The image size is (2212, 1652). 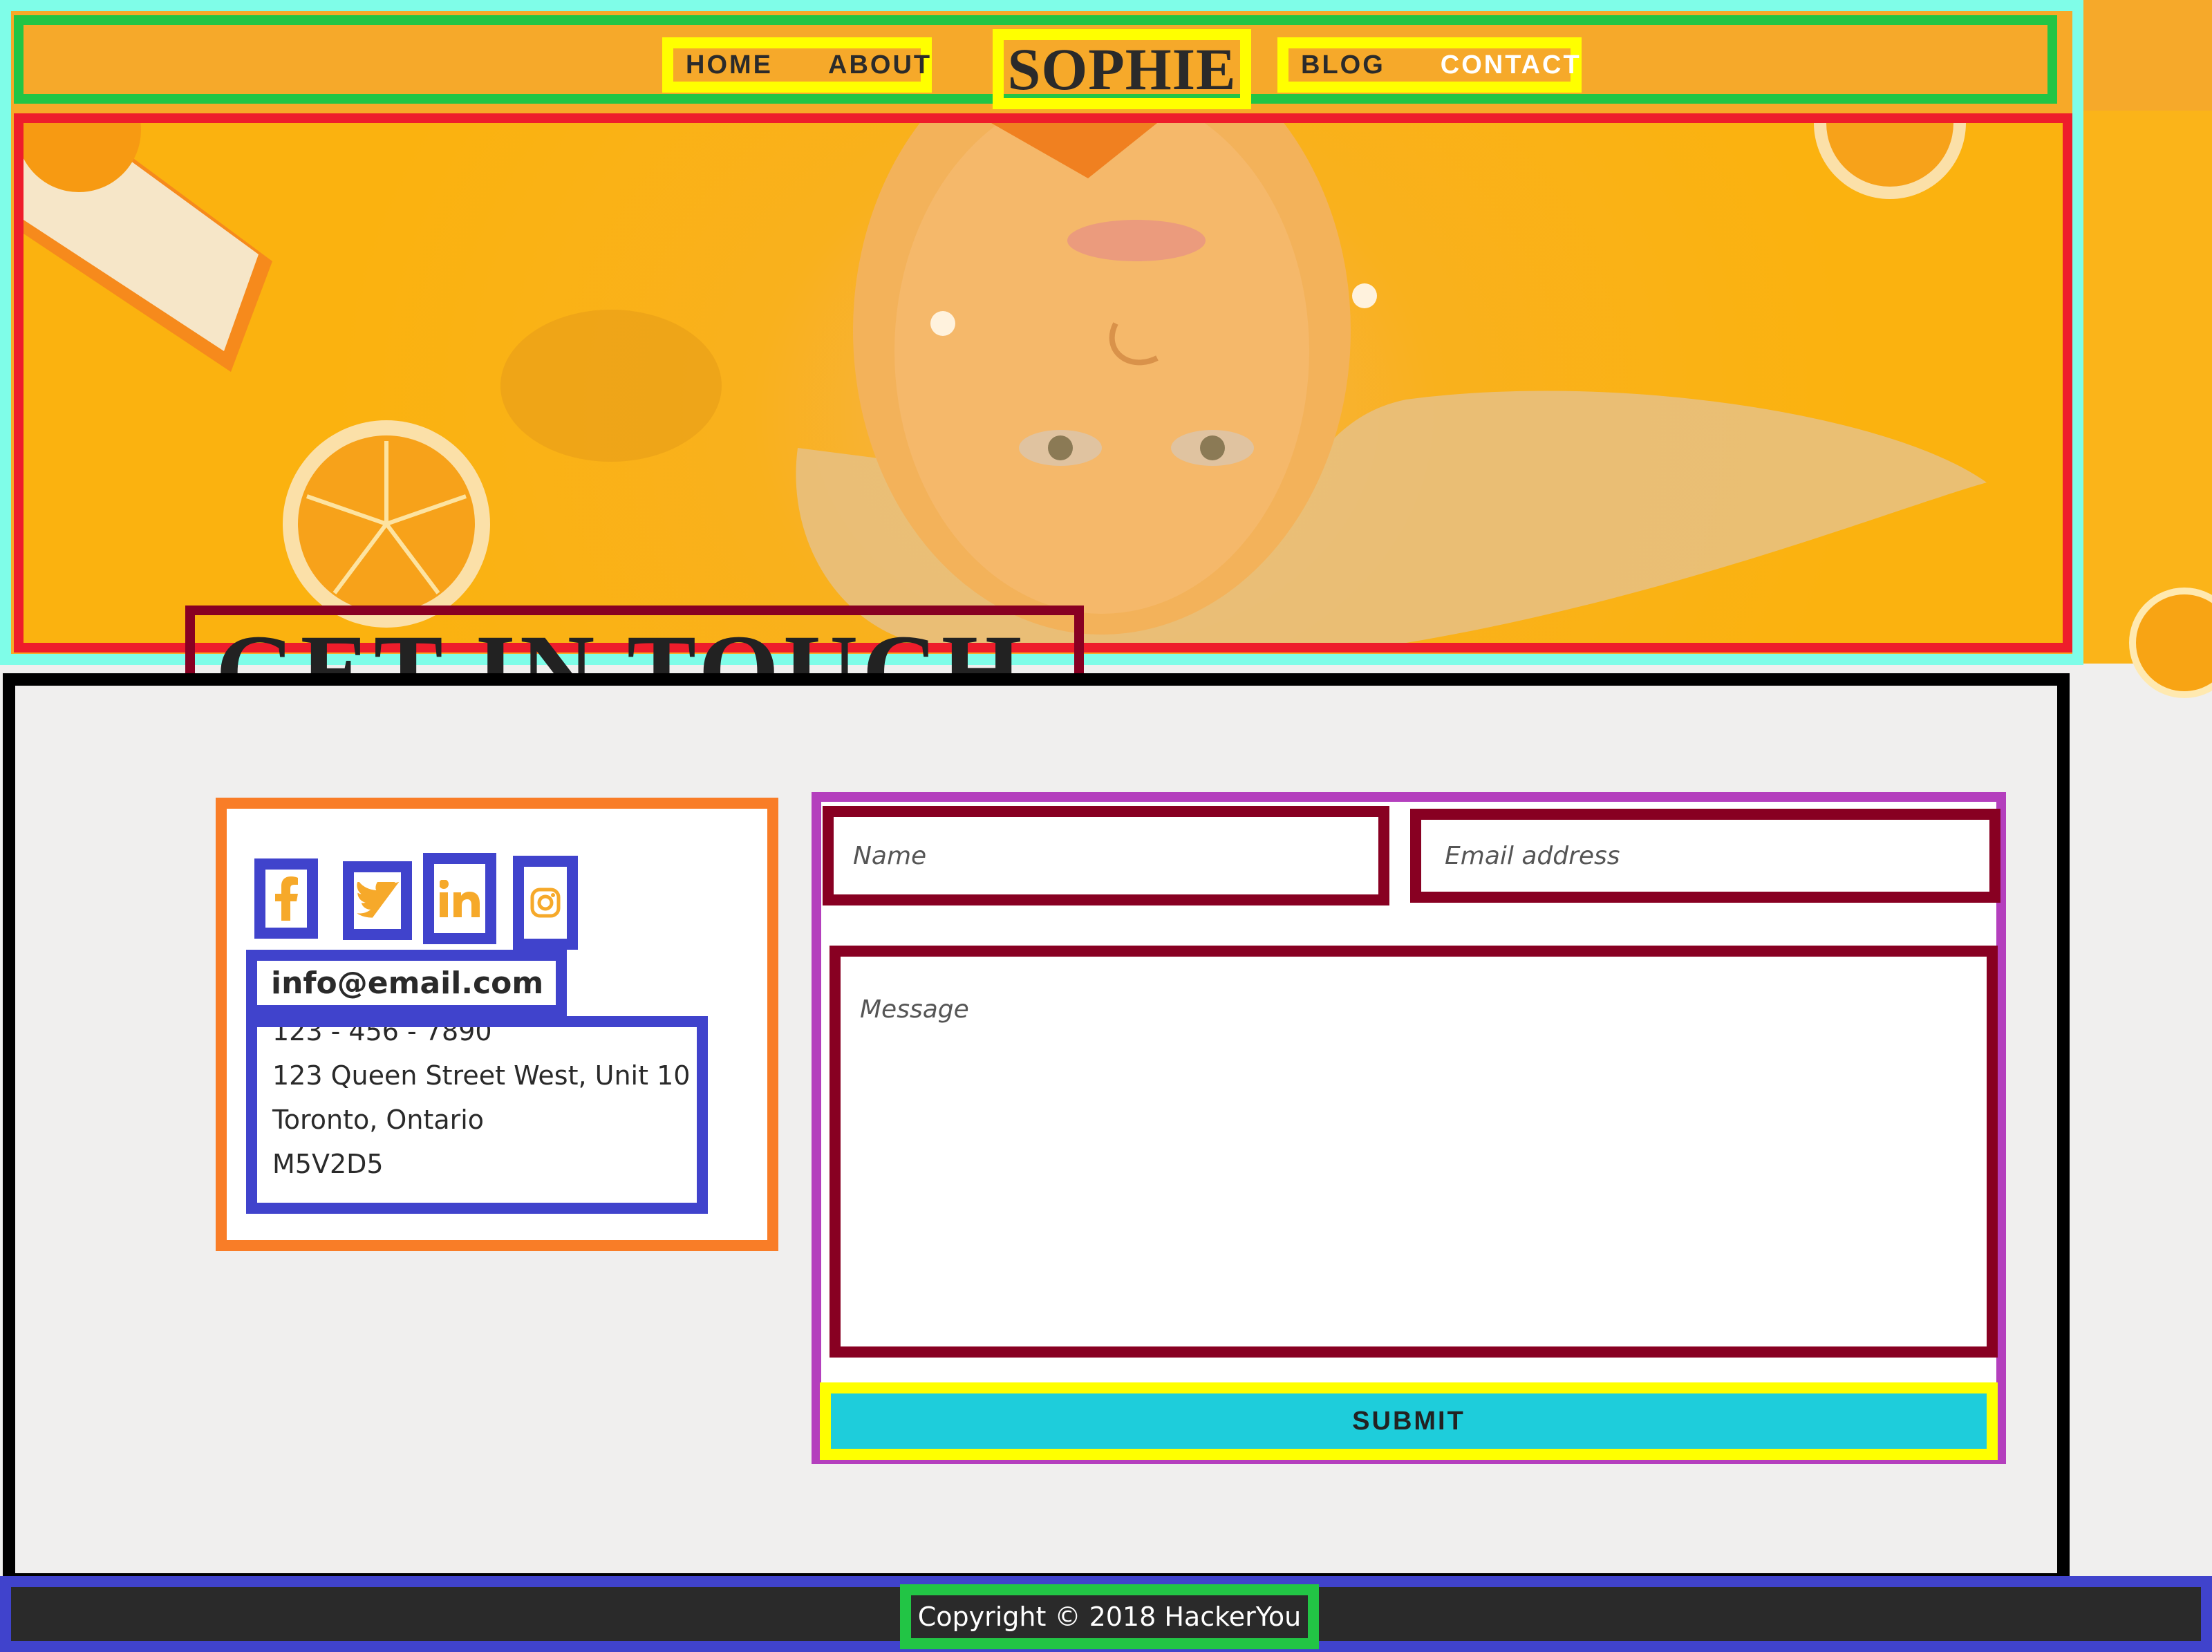 What do you see at coordinates (1532, 856) in the screenshot?
I see `email-placeholder: Email address` at bounding box center [1532, 856].